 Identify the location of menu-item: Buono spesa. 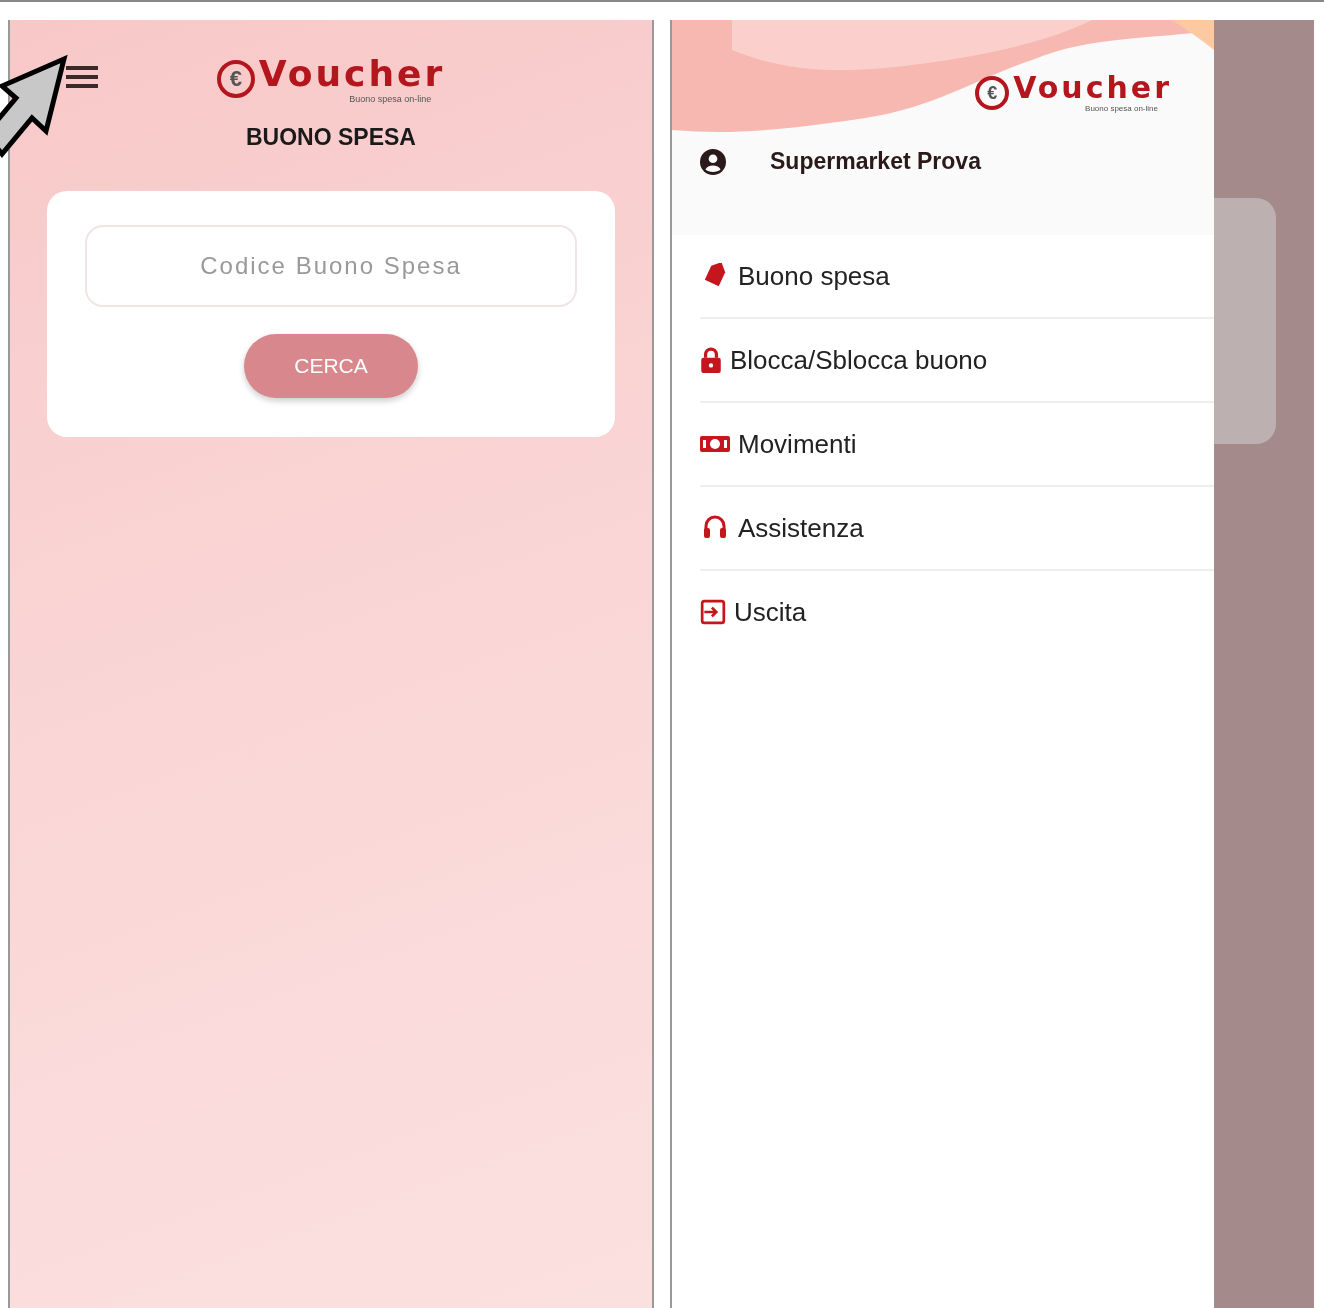
(957, 276).